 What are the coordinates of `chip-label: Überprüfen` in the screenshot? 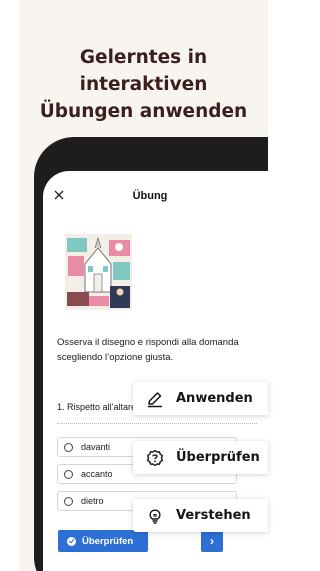 It's located at (218, 457).